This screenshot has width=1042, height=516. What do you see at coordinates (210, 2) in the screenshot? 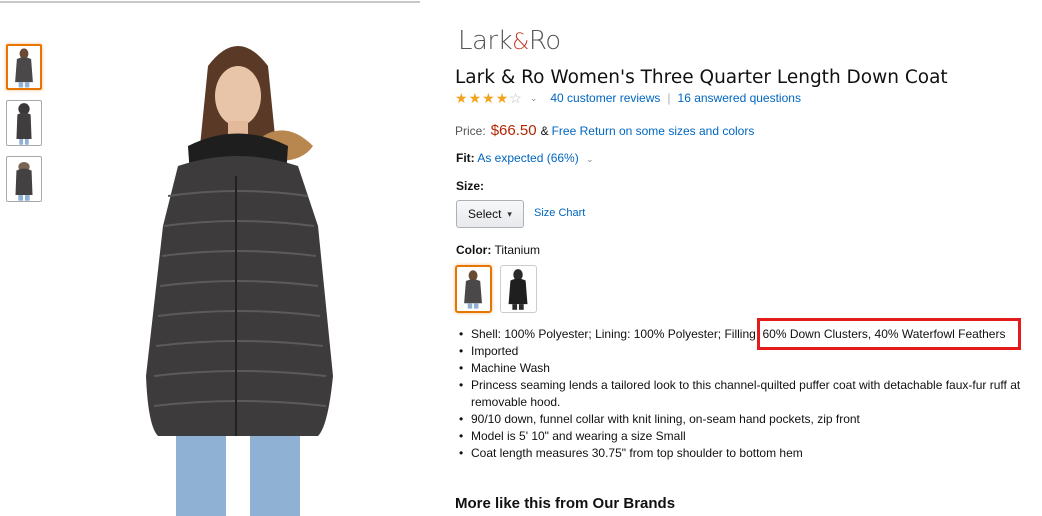
I see `breadcrumb-cutoff` at bounding box center [210, 2].